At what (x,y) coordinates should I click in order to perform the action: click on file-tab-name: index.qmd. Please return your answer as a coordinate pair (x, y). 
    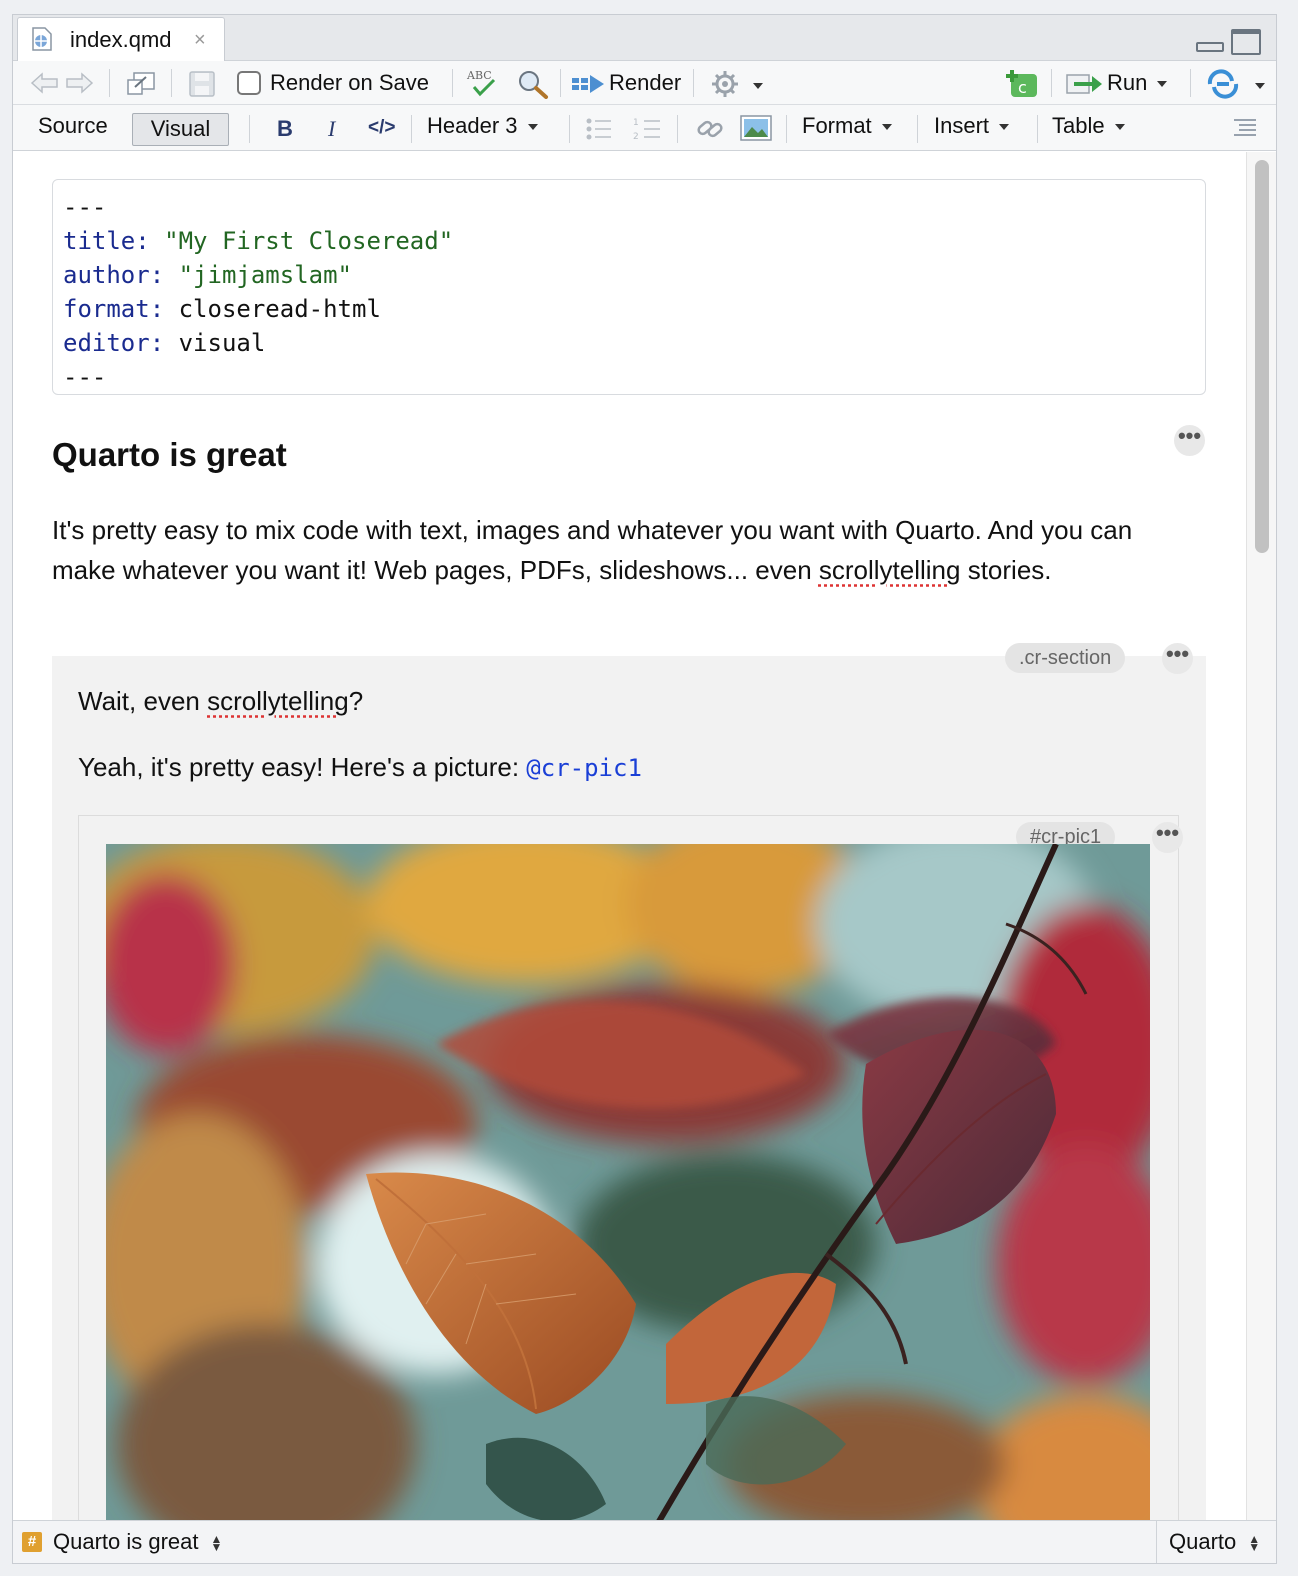
    Looking at the image, I should click on (121, 39).